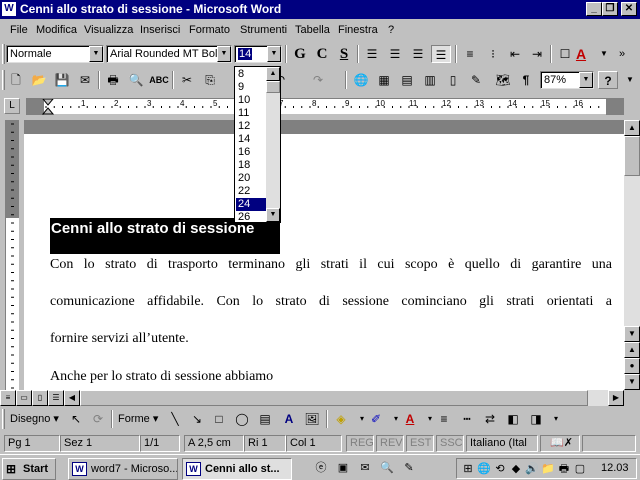 Image resolution: width=640 pixels, height=480 pixels. I want to click on font-size-option-selected: 24, so click(252, 204).